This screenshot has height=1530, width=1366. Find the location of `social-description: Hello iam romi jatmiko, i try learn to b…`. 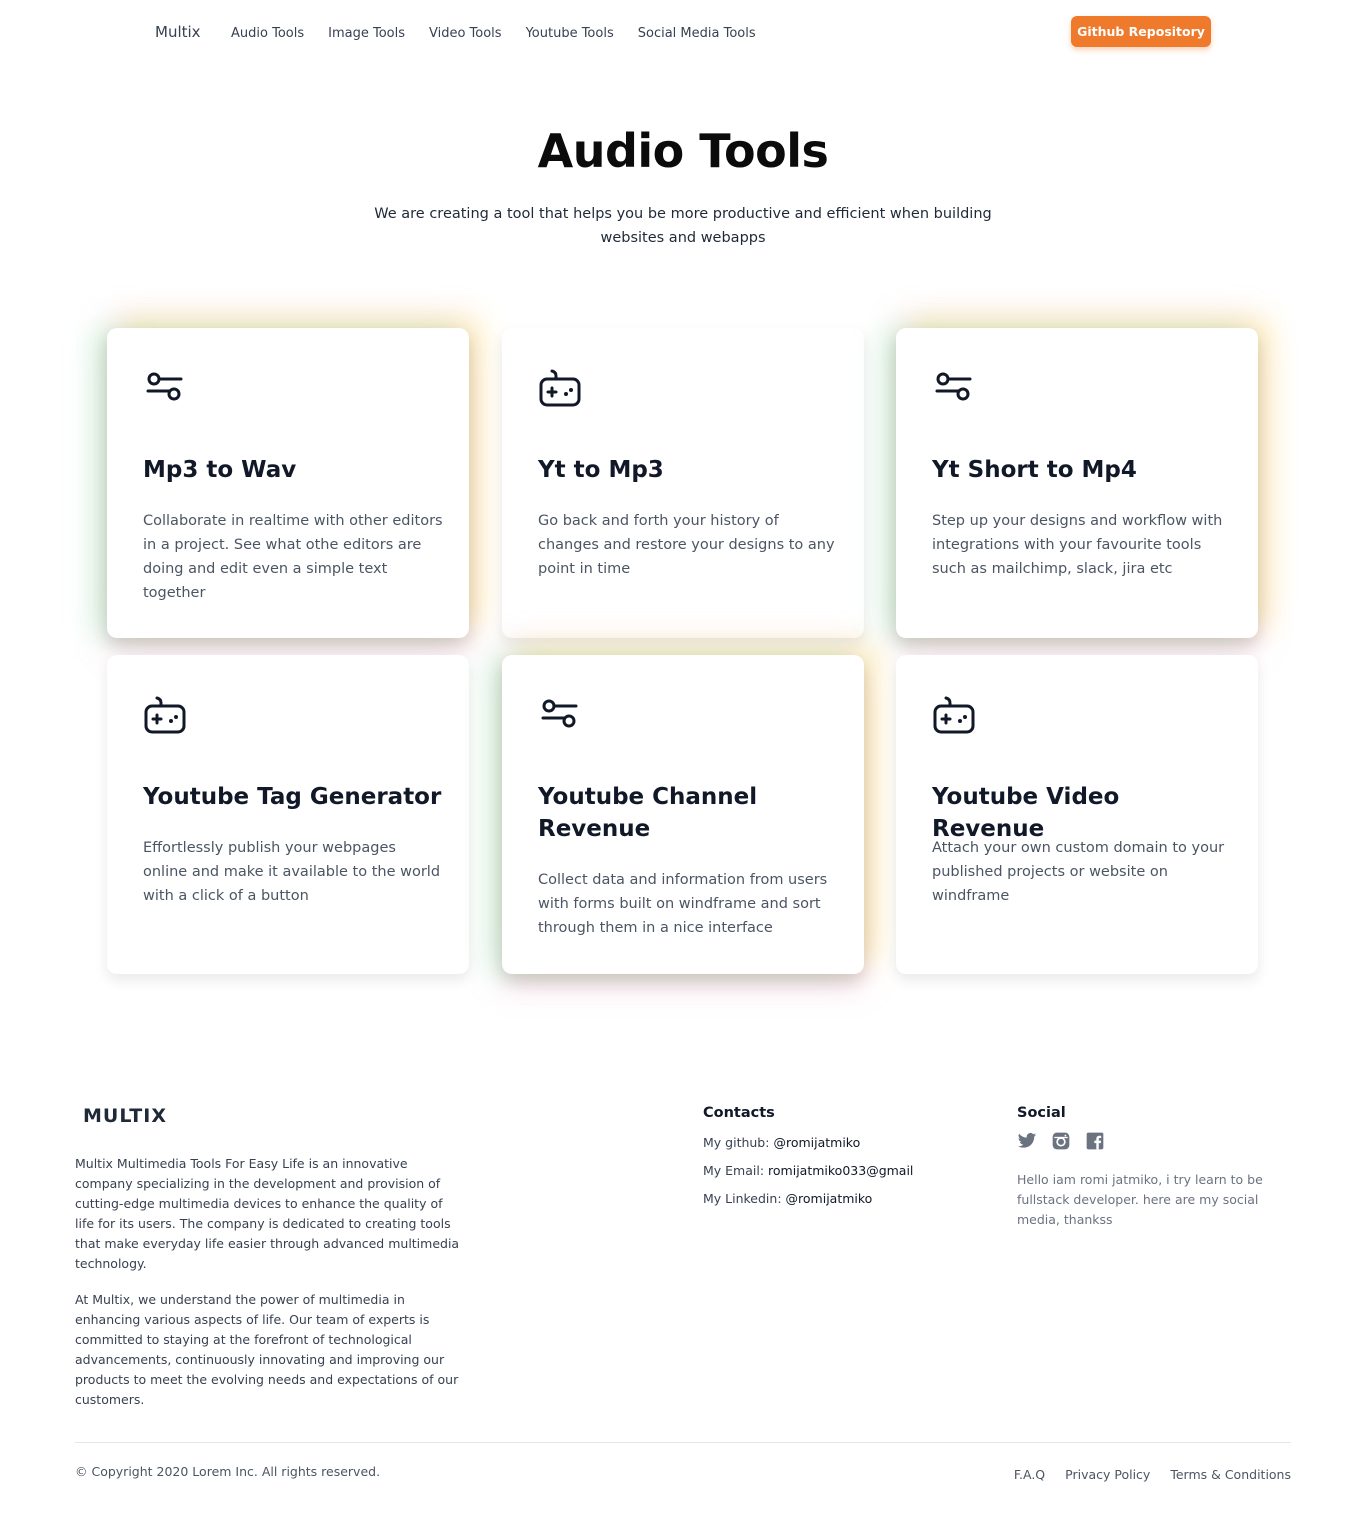

social-description: Hello iam romi jatmiko, i try learn to b… is located at coordinates (1140, 1199).